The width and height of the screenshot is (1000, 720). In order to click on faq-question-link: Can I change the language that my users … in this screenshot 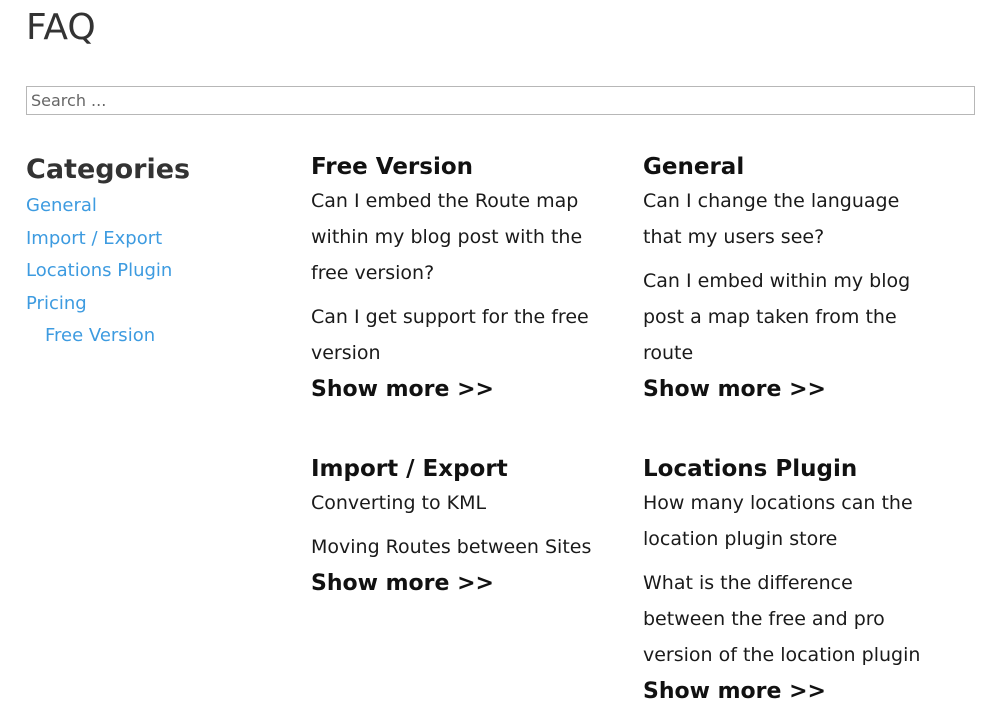, I will do `click(788, 218)`.